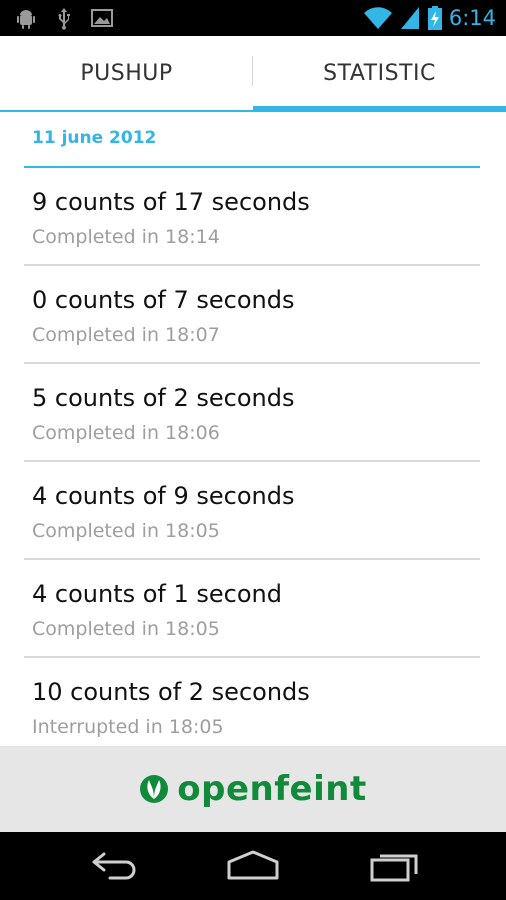 This screenshot has height=900, width=506. Describe the element at coordinates (112, 866) in the screenshot. I see `back-icon` at that location.